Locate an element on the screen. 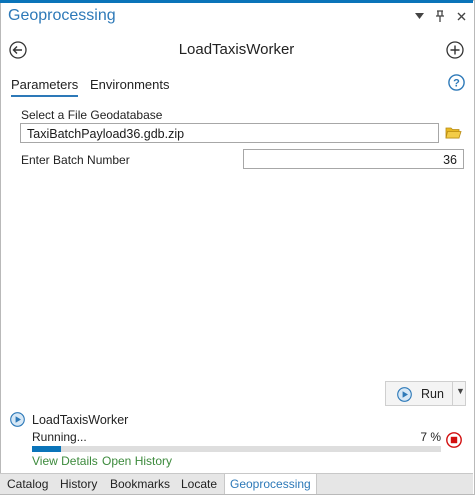 This screenshot has height=495, width=475. batch-param-label: Enter Batch Number is located at coordinates (75, 160).